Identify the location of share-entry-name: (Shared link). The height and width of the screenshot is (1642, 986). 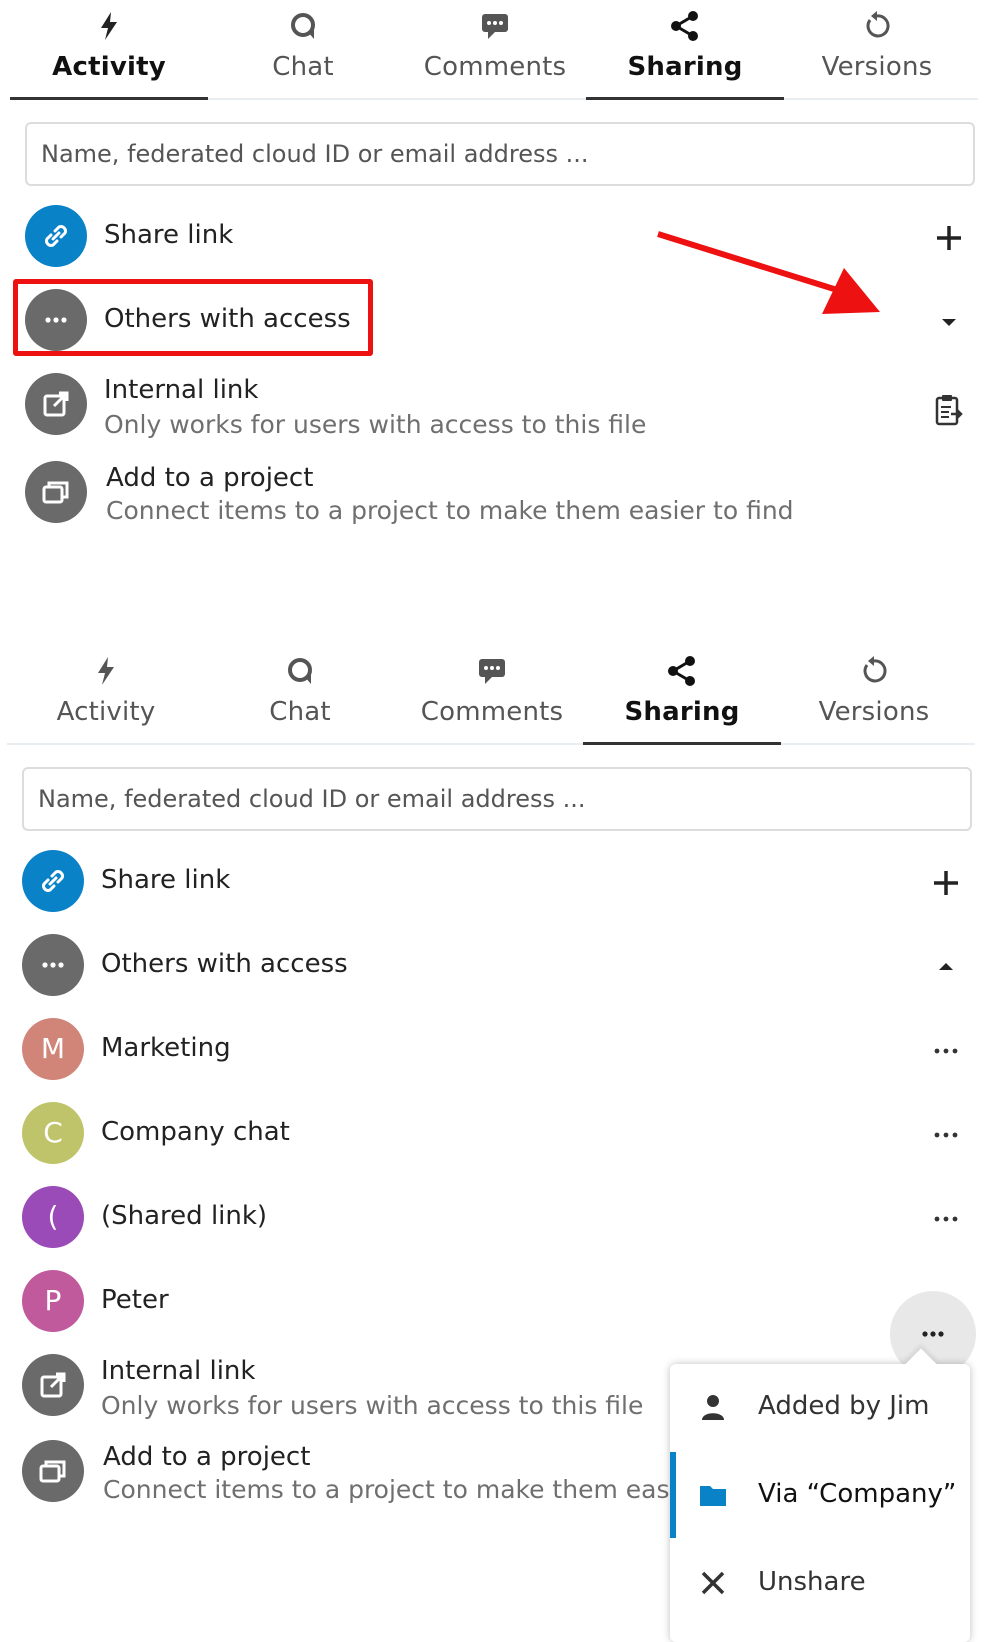
(184, 1216).